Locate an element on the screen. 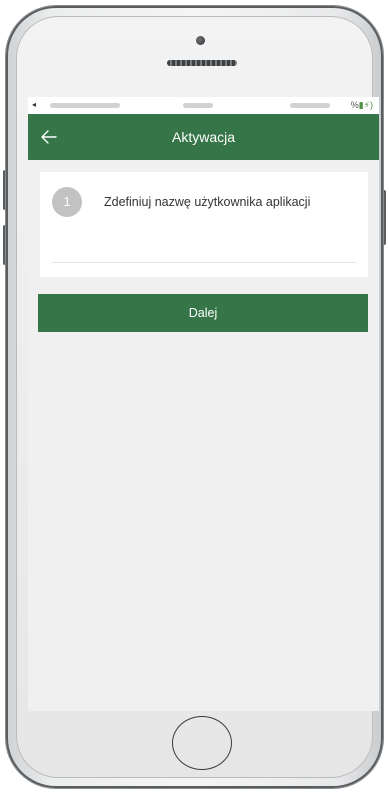 The height and width of the screenshot is (792, 389). status-bar: ◂ %▮⚡) is located at coordinates (203, 105).